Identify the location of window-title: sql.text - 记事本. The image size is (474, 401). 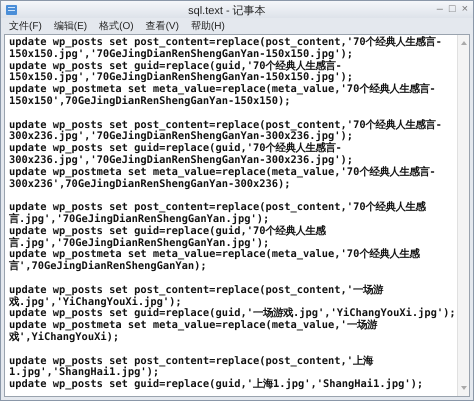
(227, 10).